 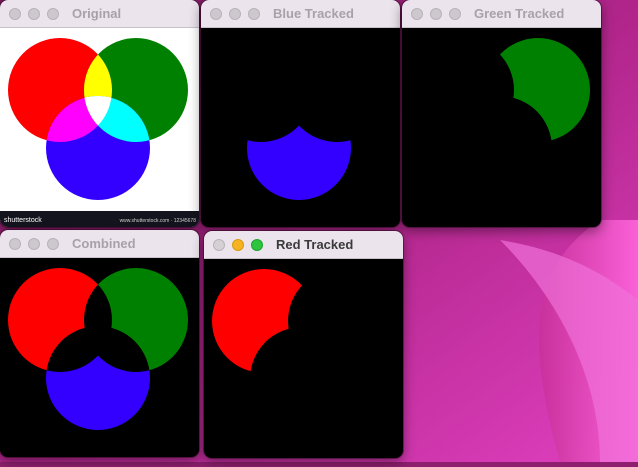 I want to click on titlebar-blue: Blue Tracked, so click(x=300, y=14).